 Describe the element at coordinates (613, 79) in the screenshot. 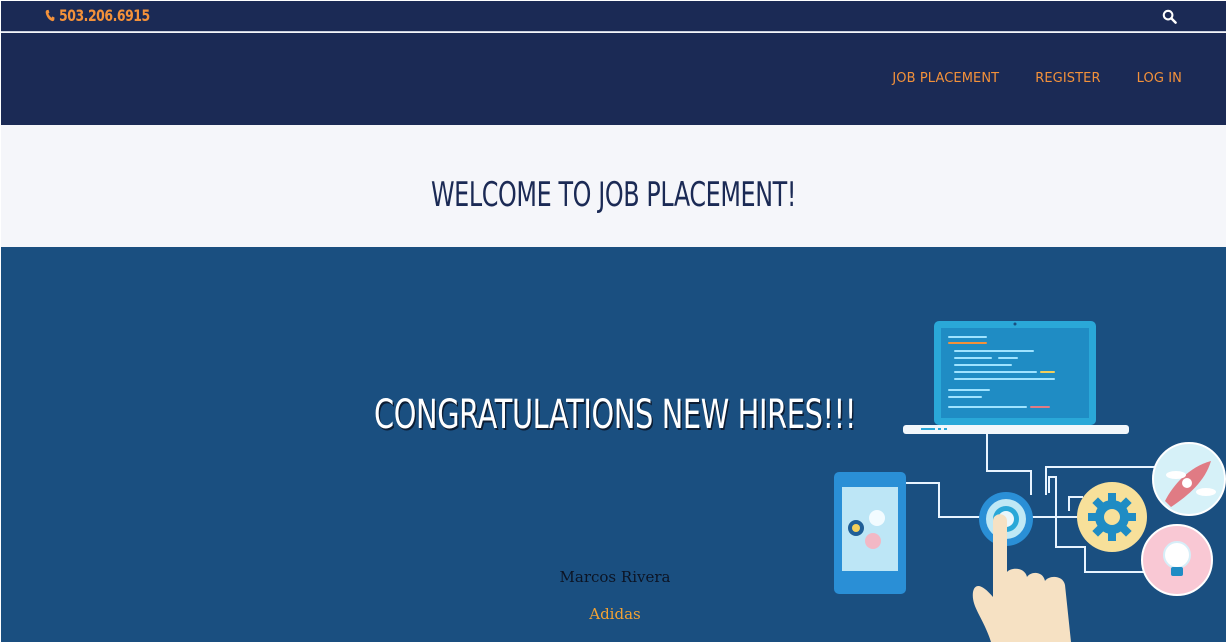

I see `main-header: JOB PLACEMENT REGISTER LOG IN` at that location.